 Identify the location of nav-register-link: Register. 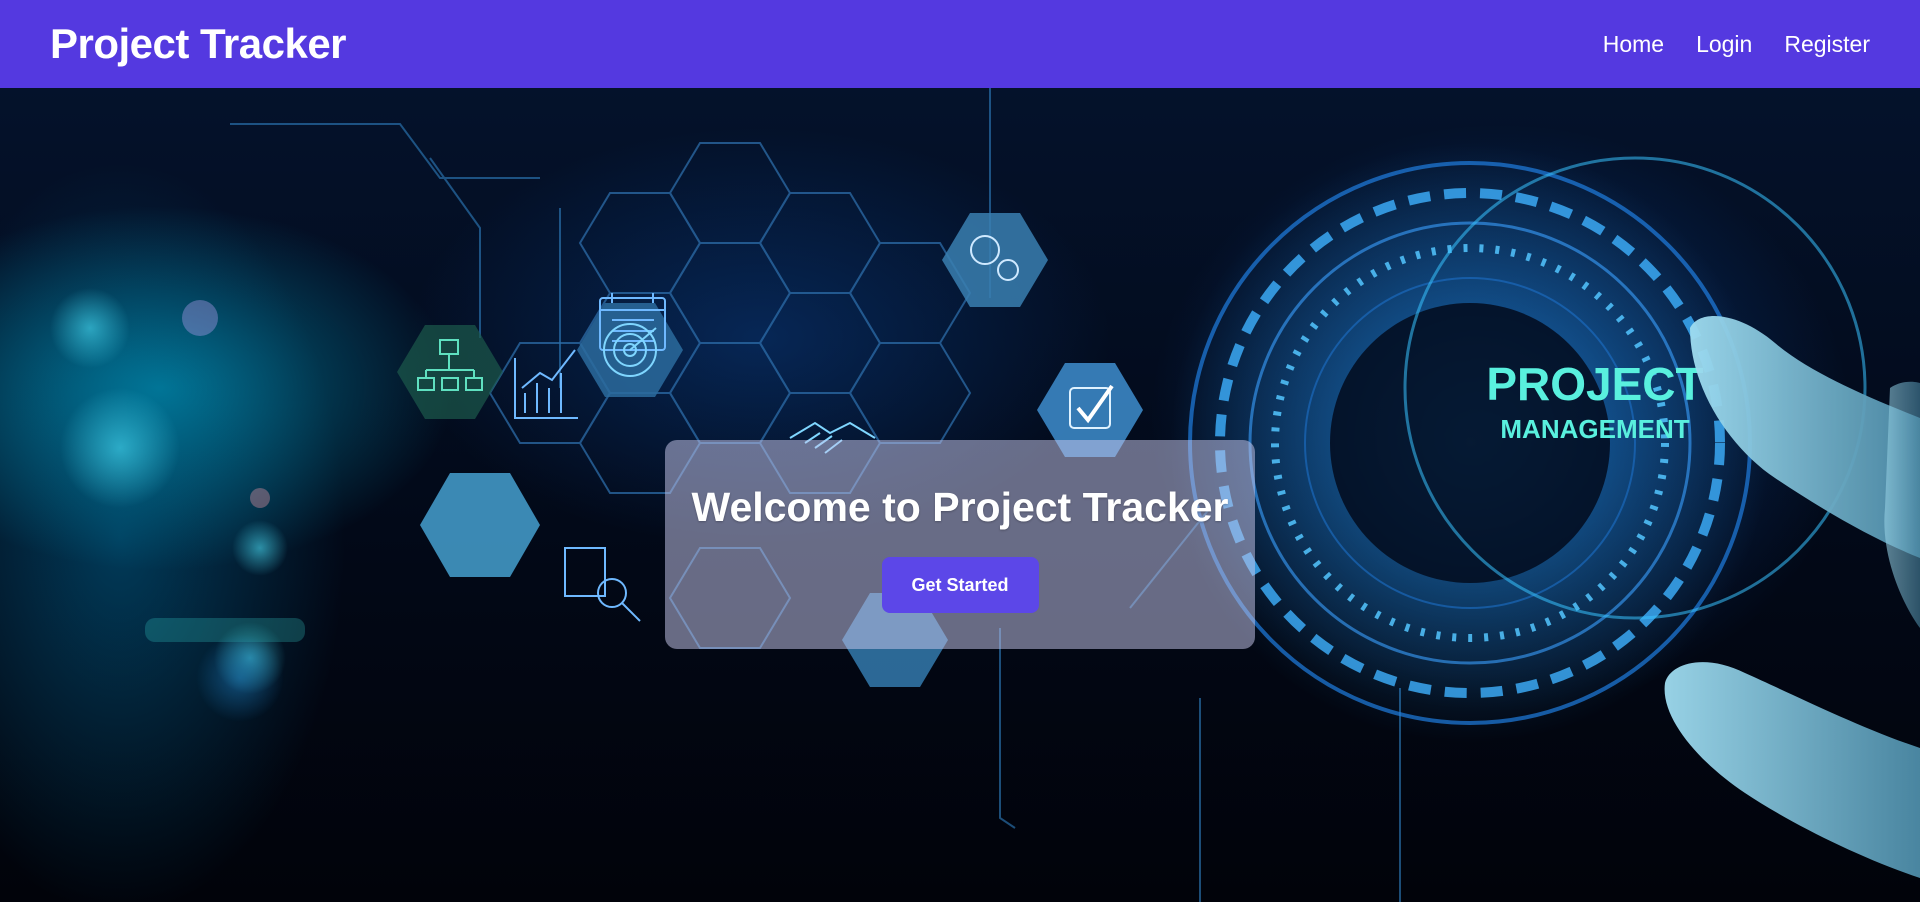
(1827, 44).